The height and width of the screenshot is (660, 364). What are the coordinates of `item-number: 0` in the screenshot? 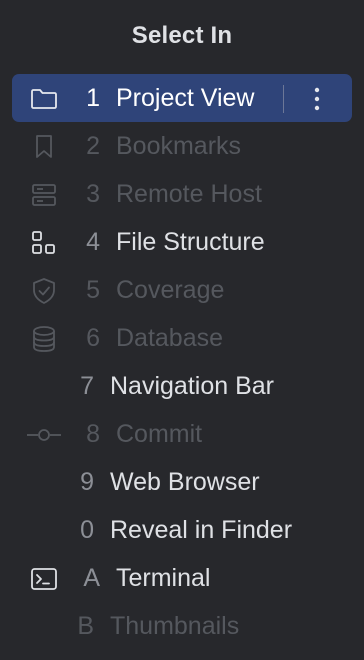 It's located at (87, 530).